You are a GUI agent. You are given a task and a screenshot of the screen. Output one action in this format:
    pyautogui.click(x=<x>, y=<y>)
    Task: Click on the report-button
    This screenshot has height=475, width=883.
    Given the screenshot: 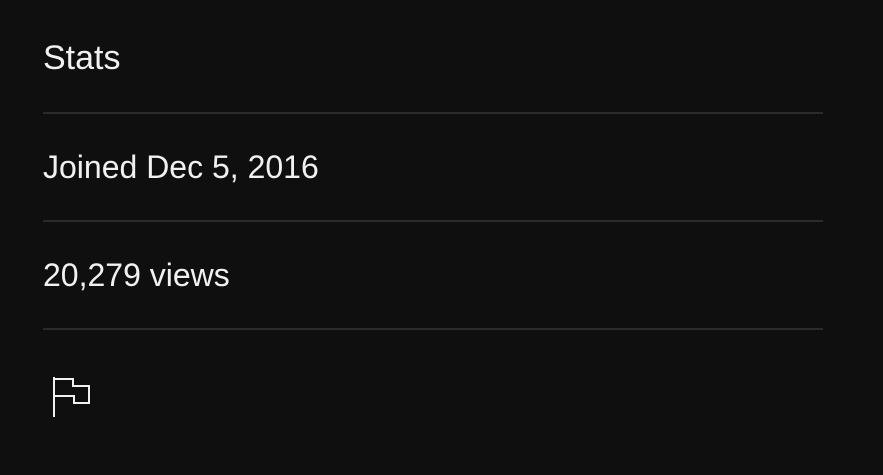 What is the action you would take?
    pyautogui.click(x=72, y=397)
    